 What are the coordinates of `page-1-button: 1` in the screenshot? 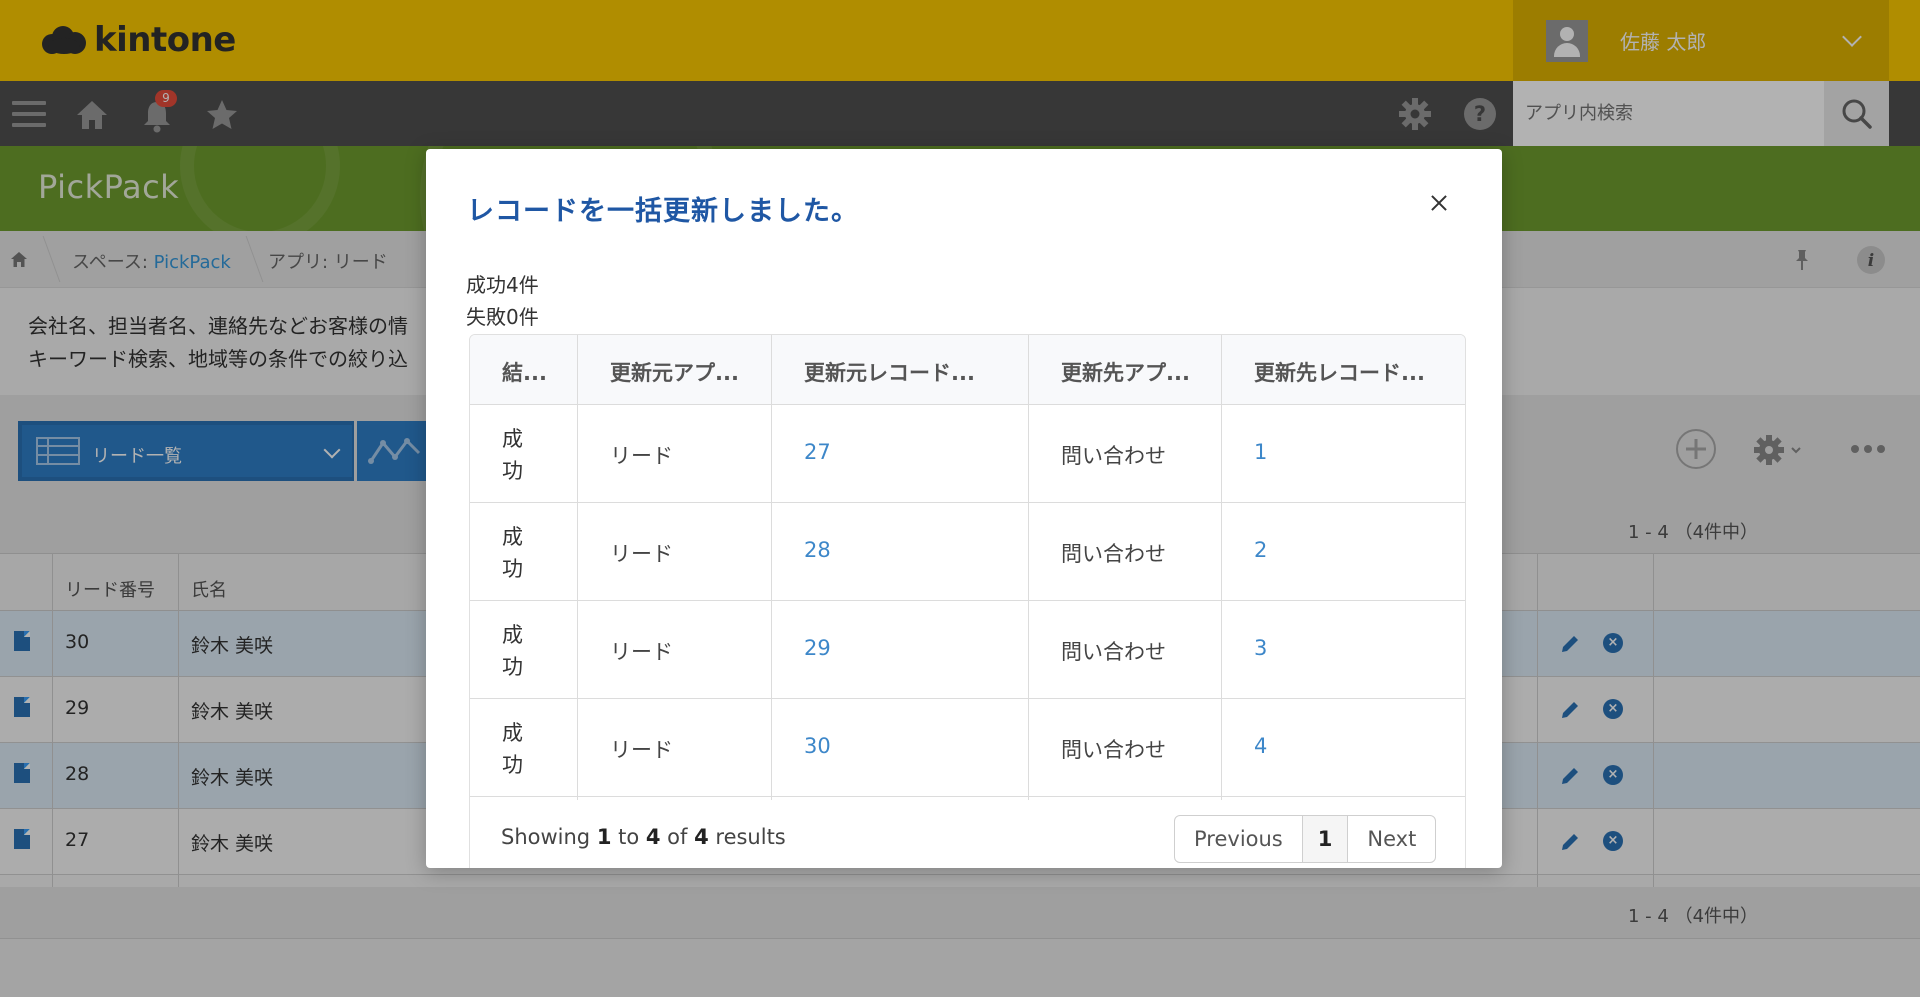 It's located at (1325, 839).